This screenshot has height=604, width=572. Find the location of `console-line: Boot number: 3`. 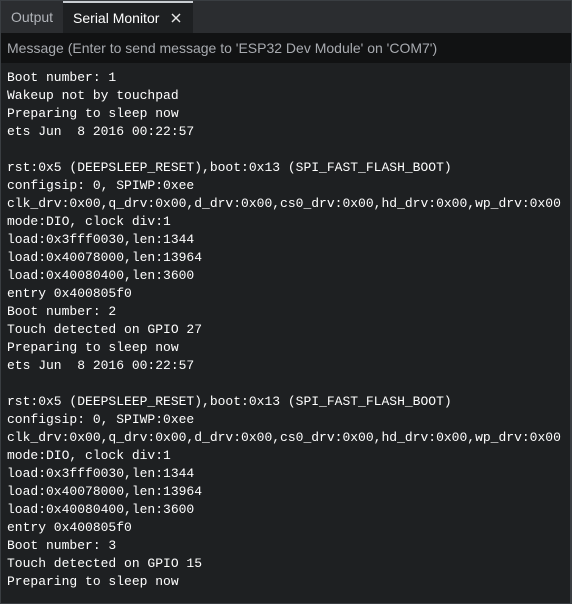

console-line: Boot number: 3 is located at coordinates (62, 545).